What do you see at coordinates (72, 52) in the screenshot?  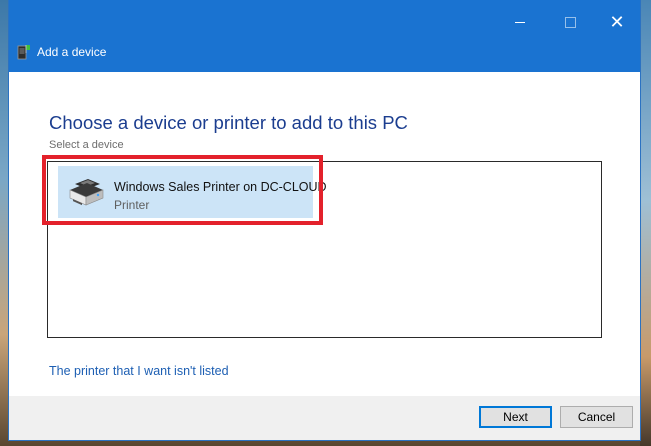 I see `window-title: Add a device` at bounding box center [72, 52].